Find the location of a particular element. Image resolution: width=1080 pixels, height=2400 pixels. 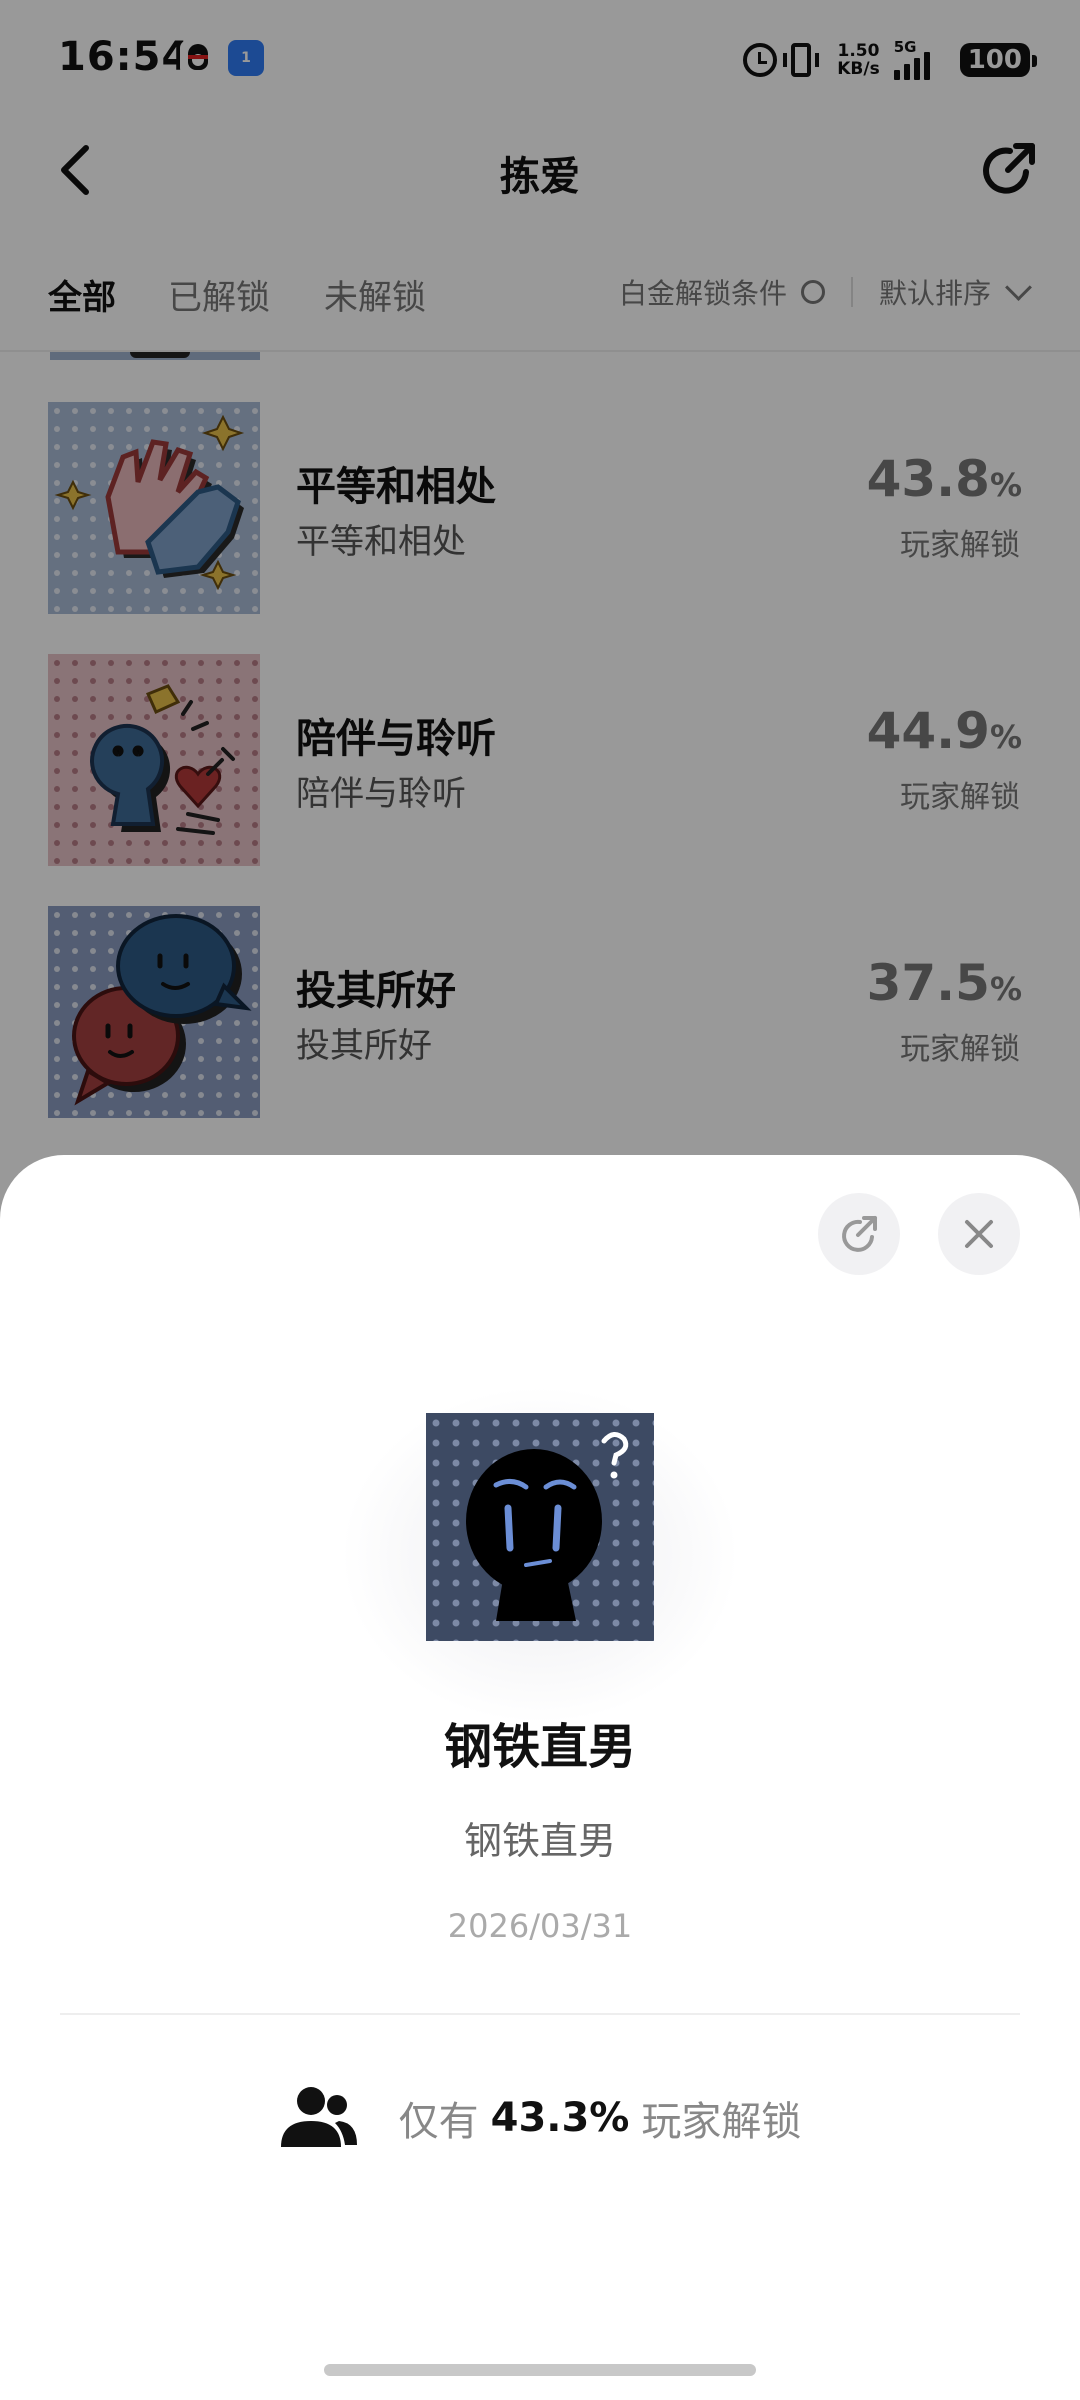

share-icon is located at coordinates (859, 1234).